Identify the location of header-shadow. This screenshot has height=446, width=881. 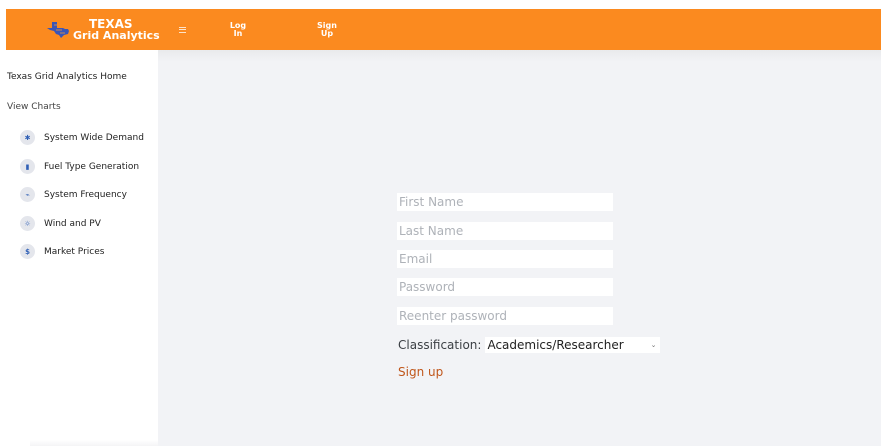
(519, 56).